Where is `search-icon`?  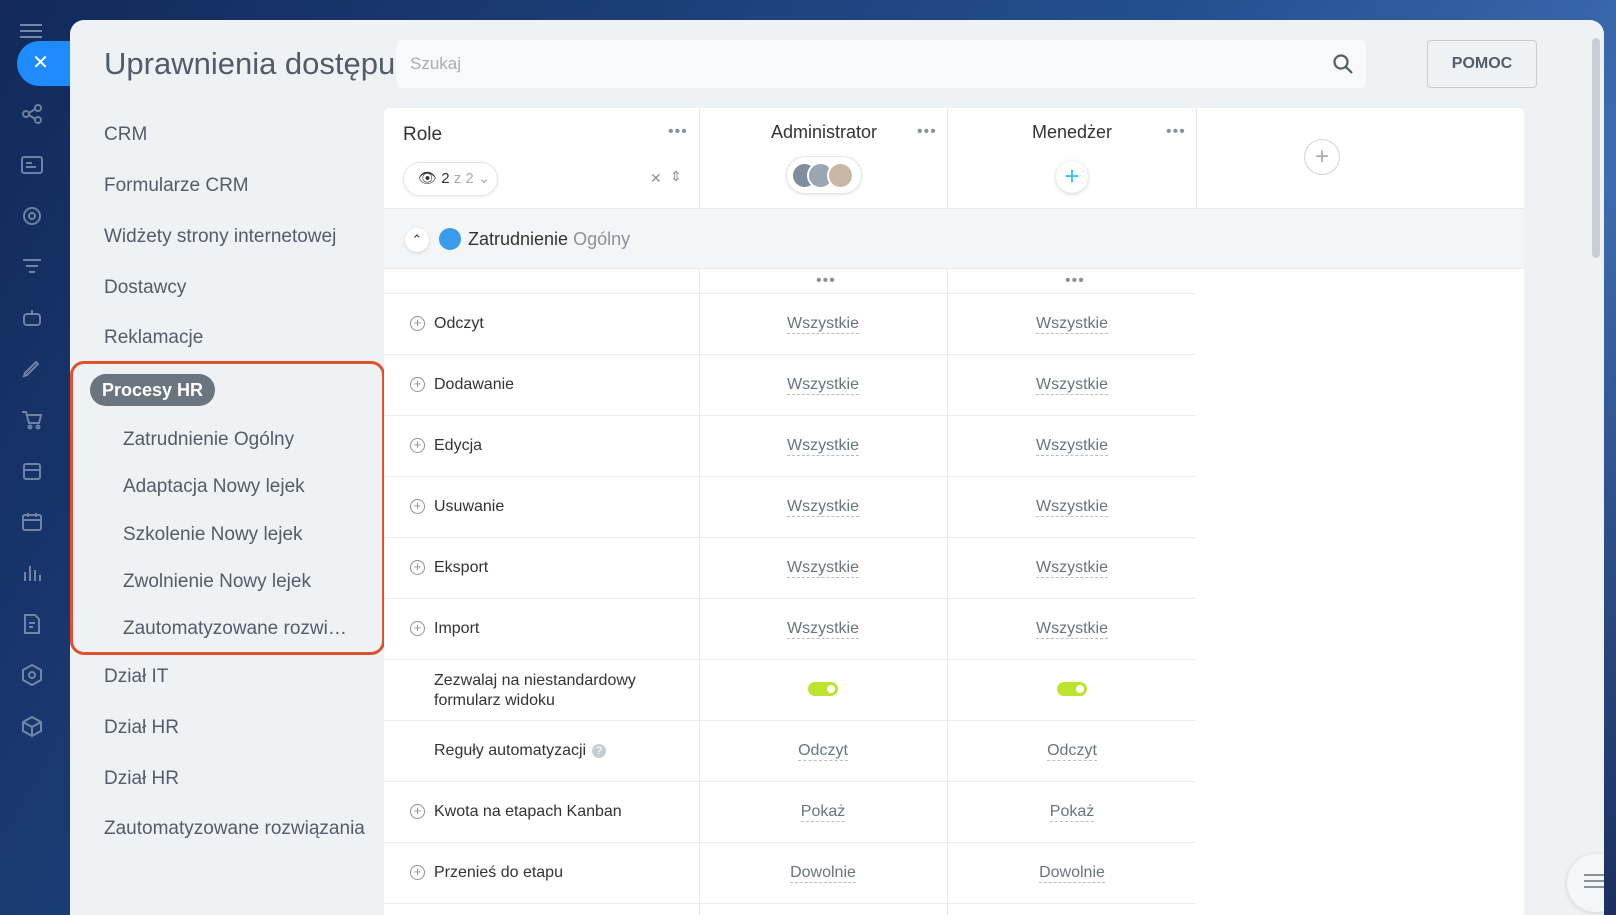
search-icon is located at coordinates (1343, 64).